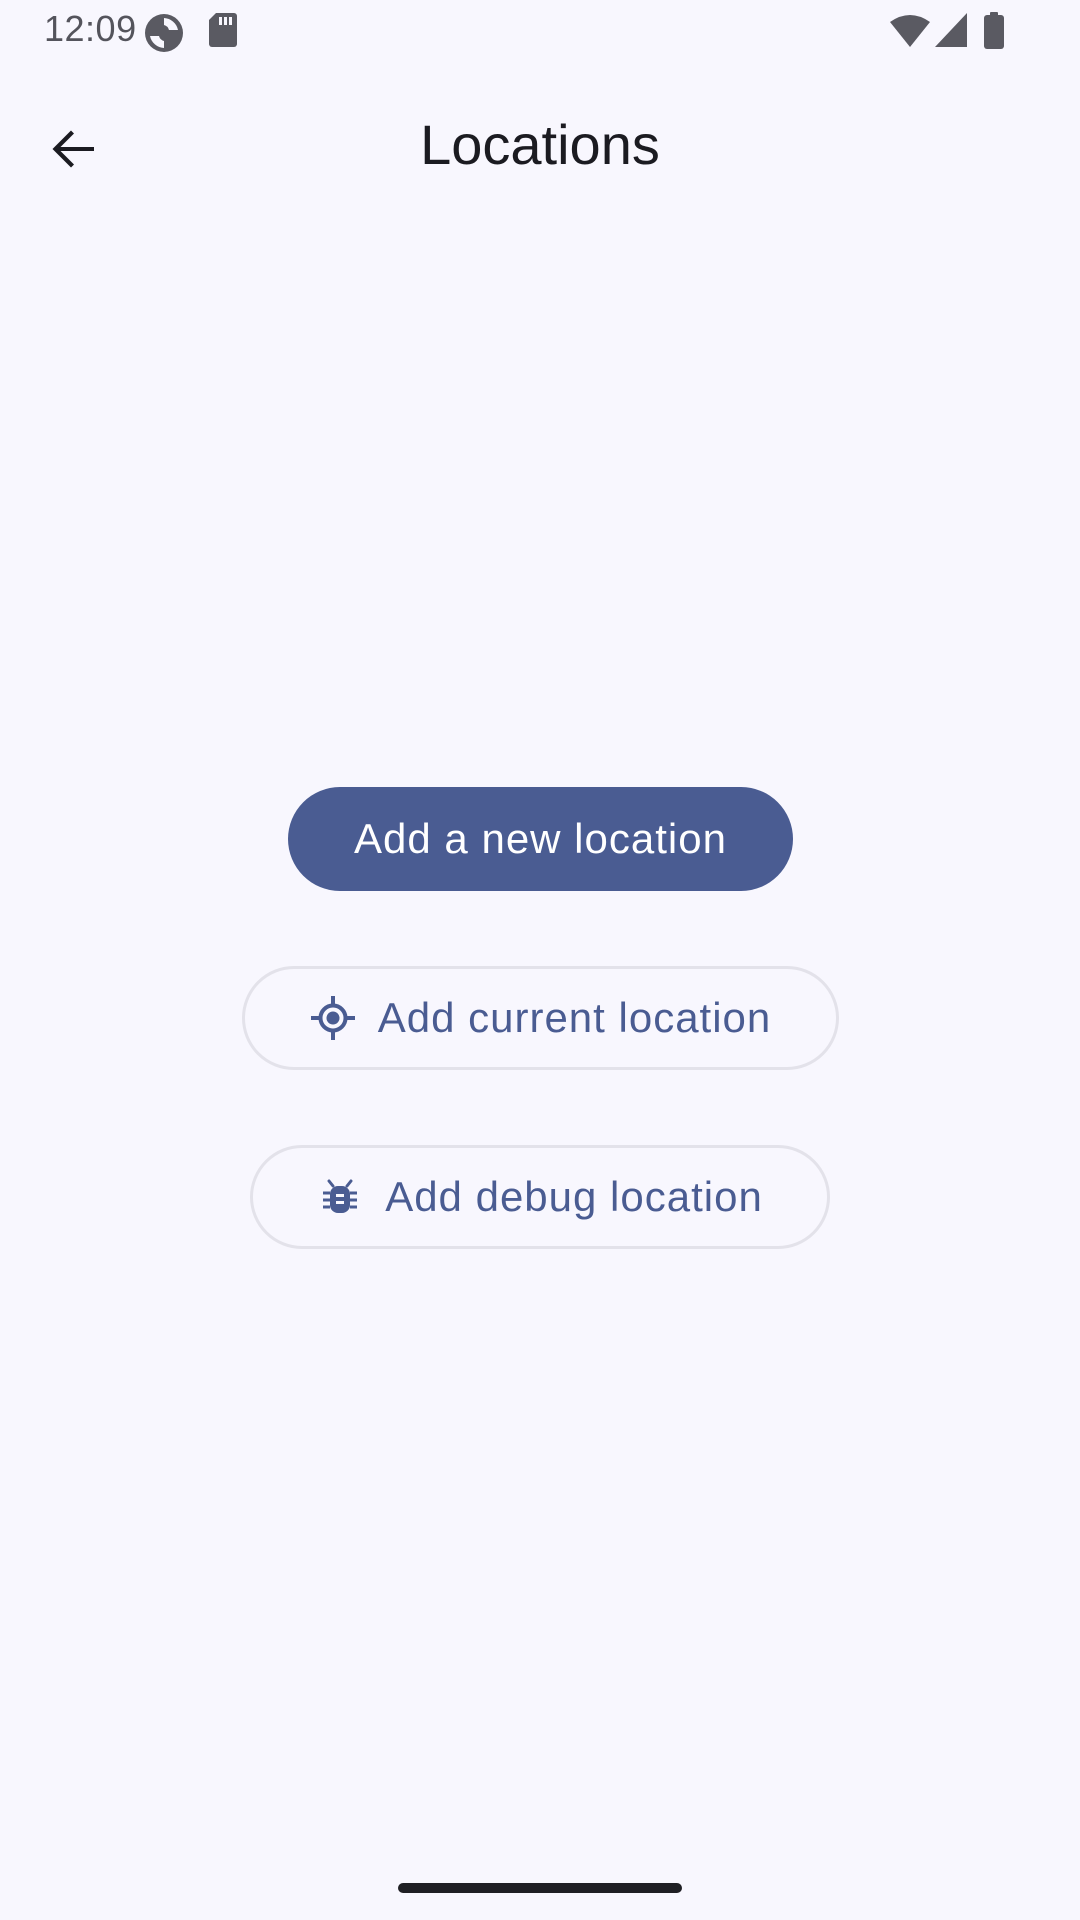  Describe the element at coordinates (164, 35) in the screenshot. I see `sync-icon` at that location.